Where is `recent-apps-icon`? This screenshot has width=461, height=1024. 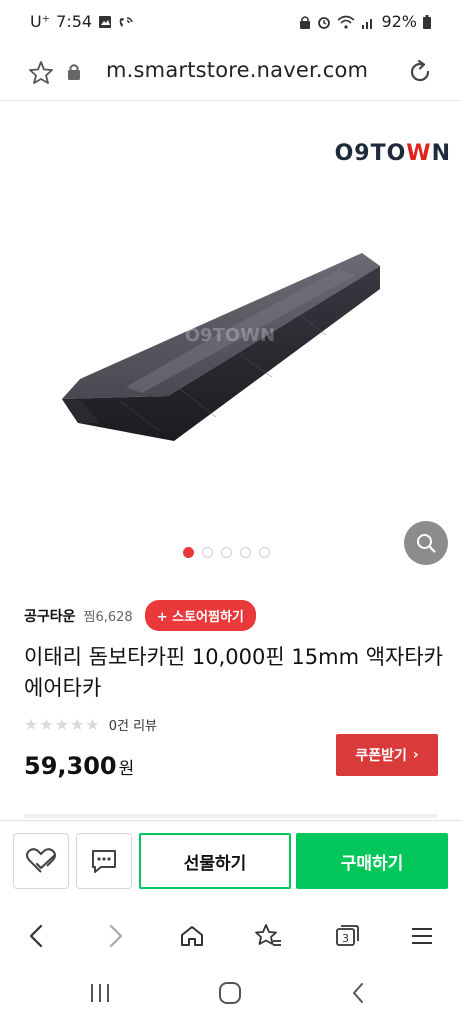
recent-apps-icon is located at coordinates (100, 993).